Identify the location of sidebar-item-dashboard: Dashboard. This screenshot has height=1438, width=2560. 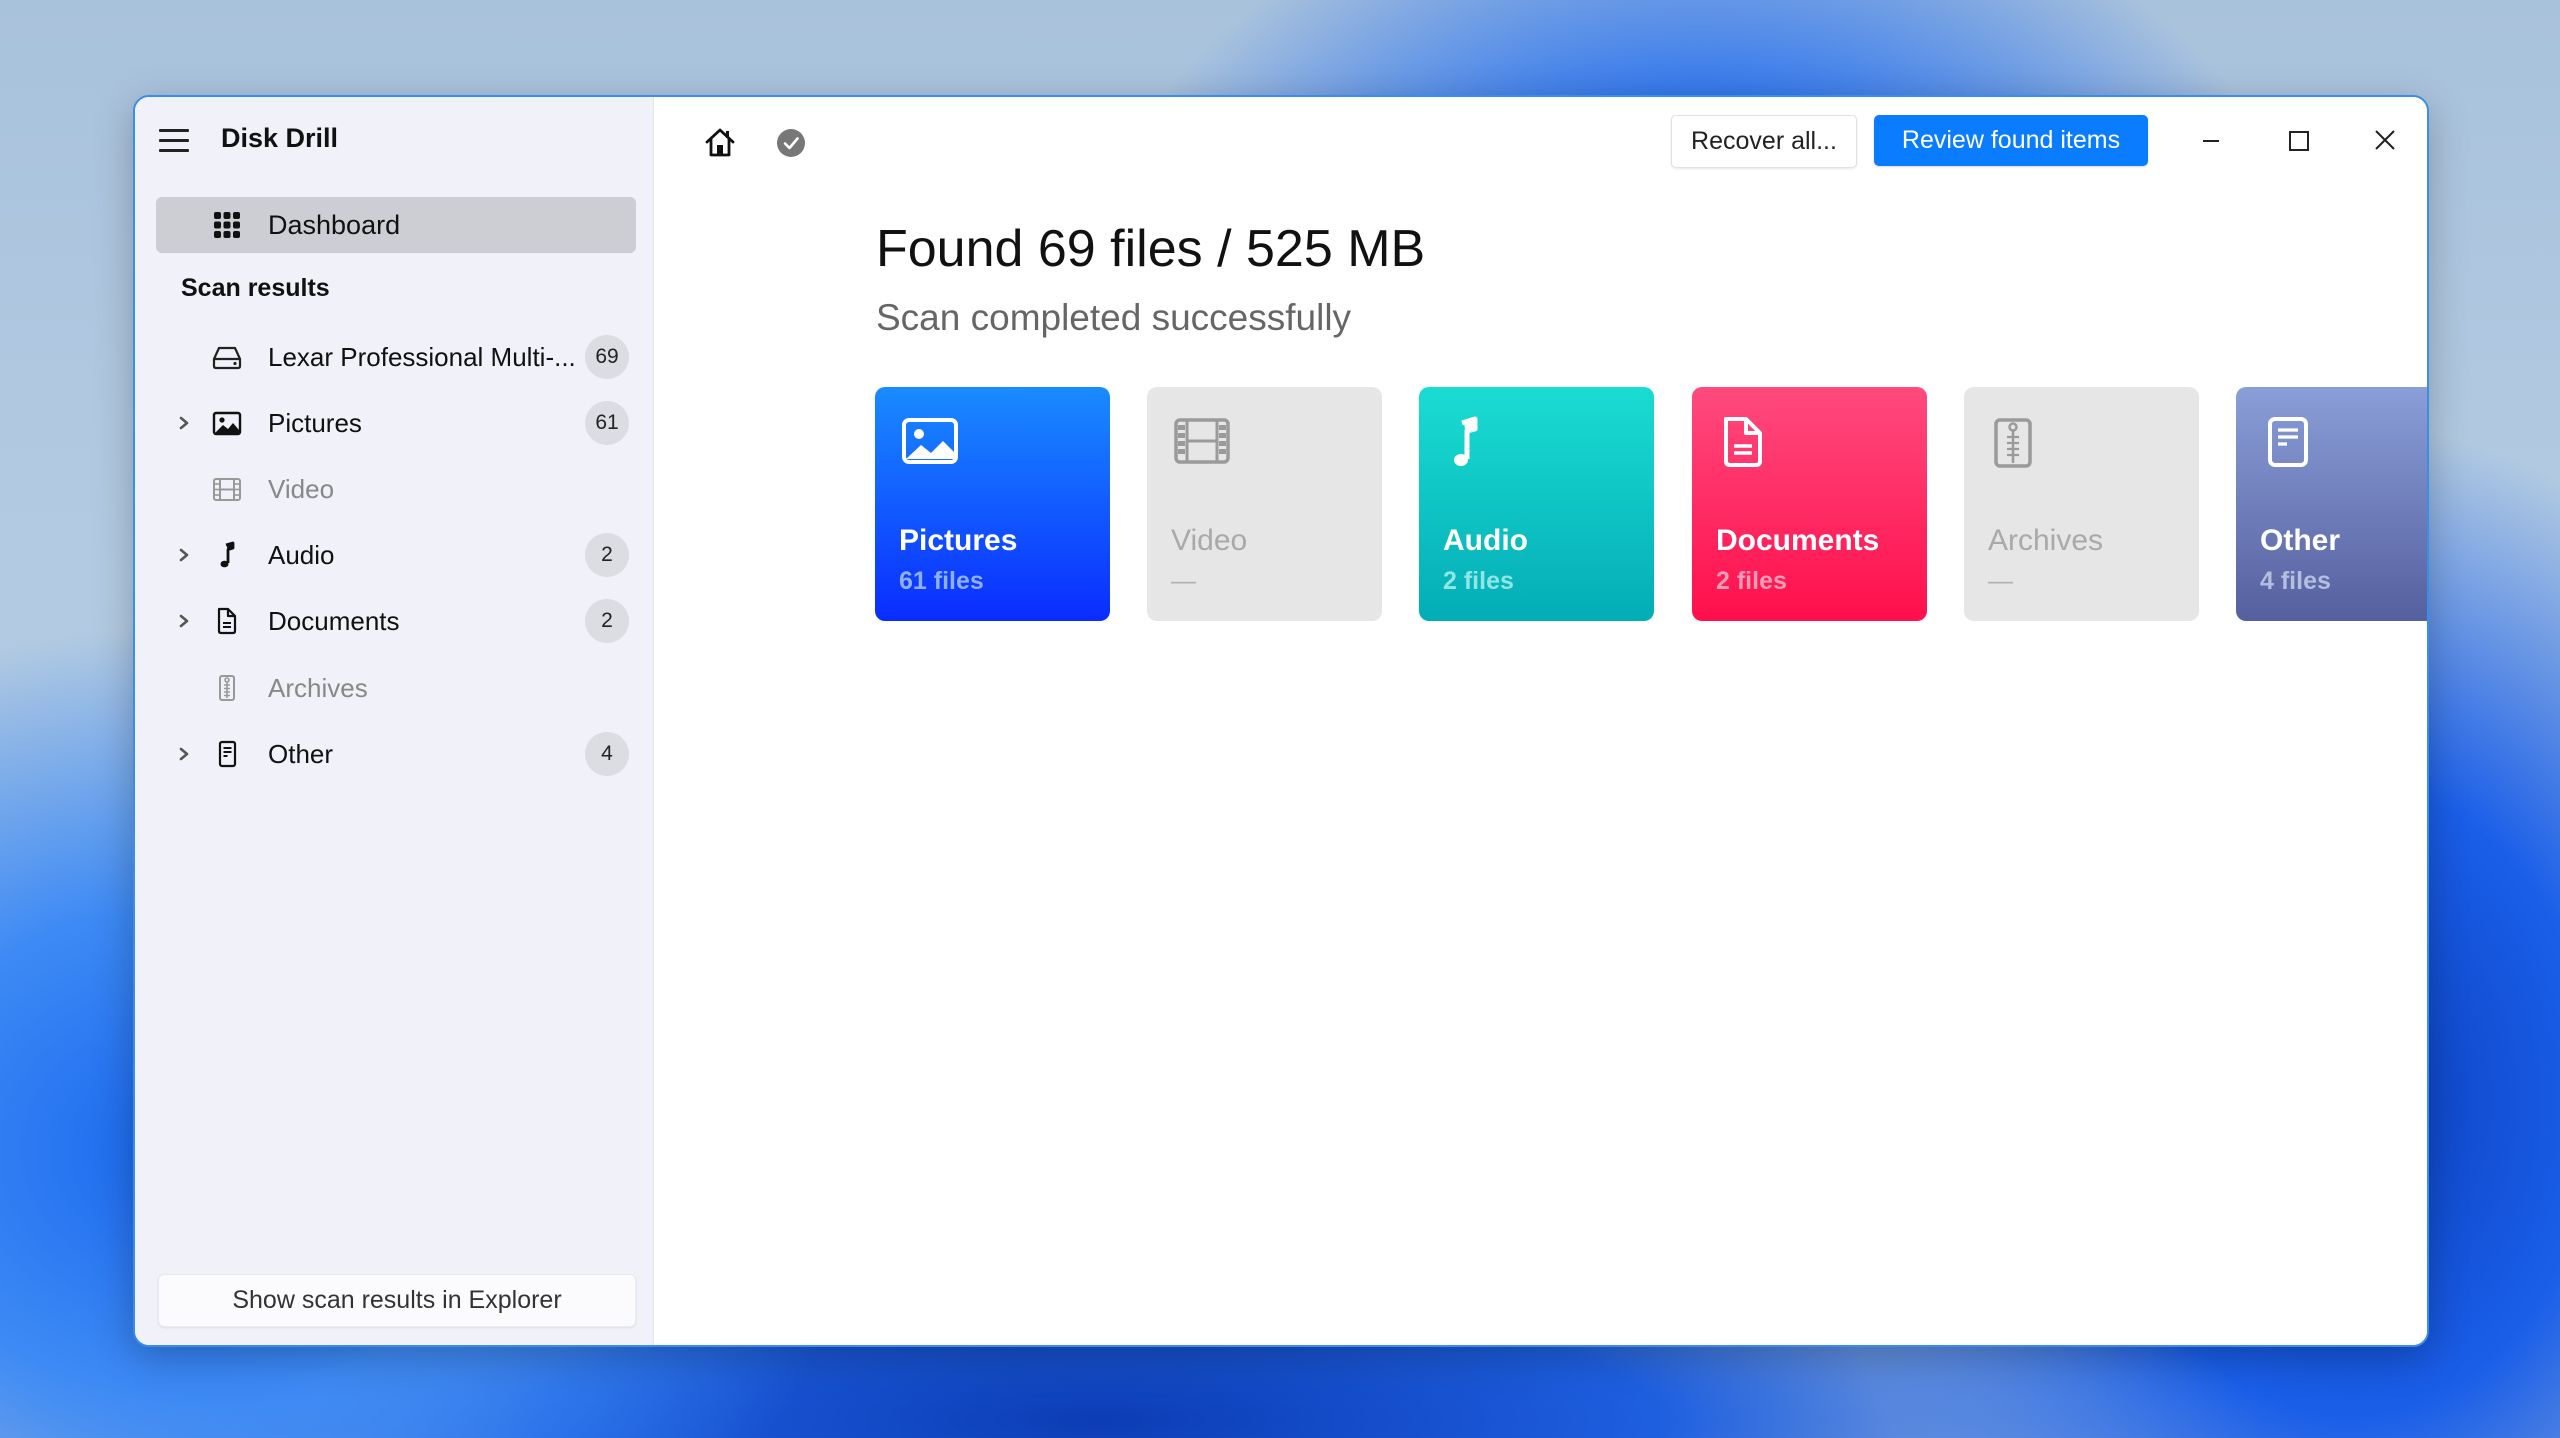
(396, 225).